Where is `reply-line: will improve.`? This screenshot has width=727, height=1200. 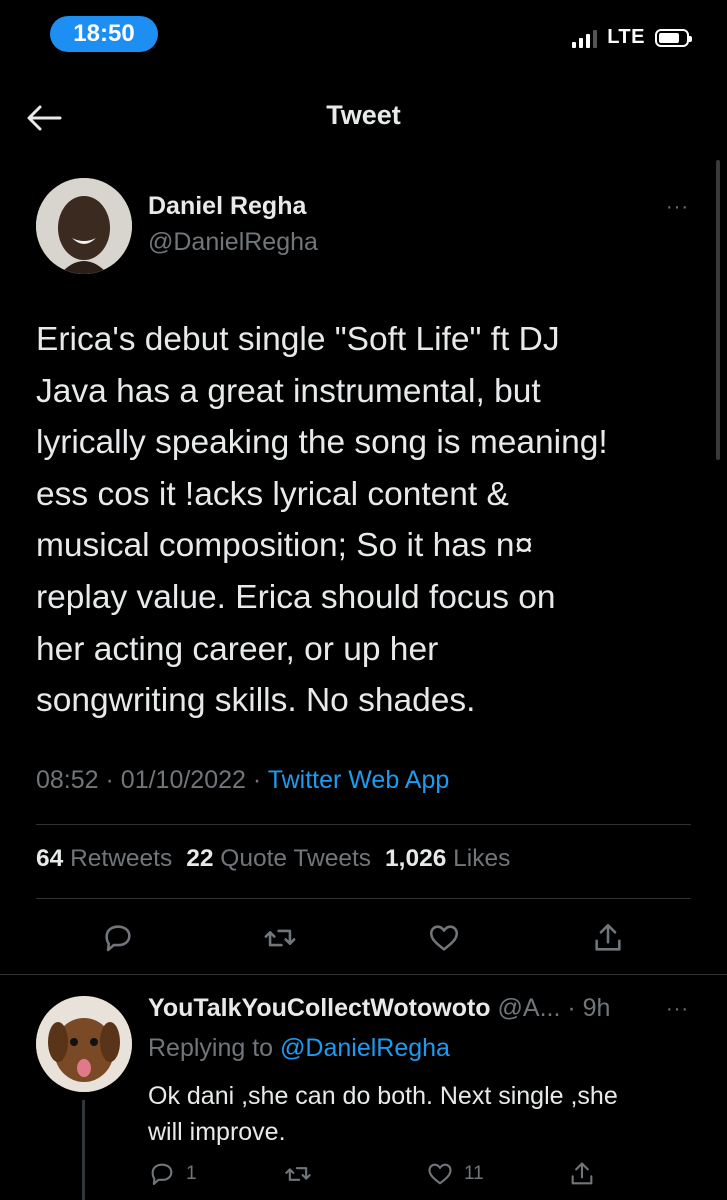 reply-line: will improve. is located at coordinates (217, 1132).